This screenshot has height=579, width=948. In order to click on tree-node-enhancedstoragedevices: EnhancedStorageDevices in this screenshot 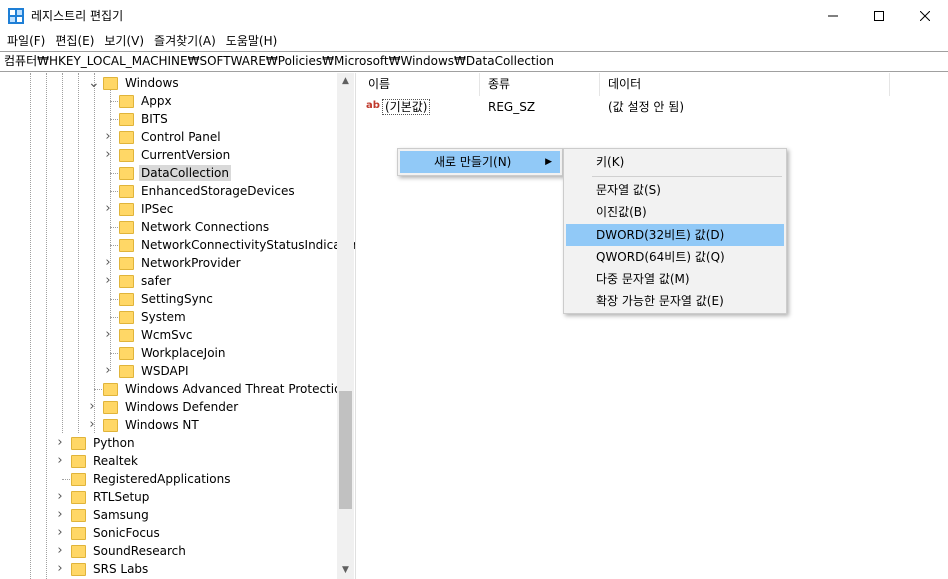, I will do `click(208, 191)`.